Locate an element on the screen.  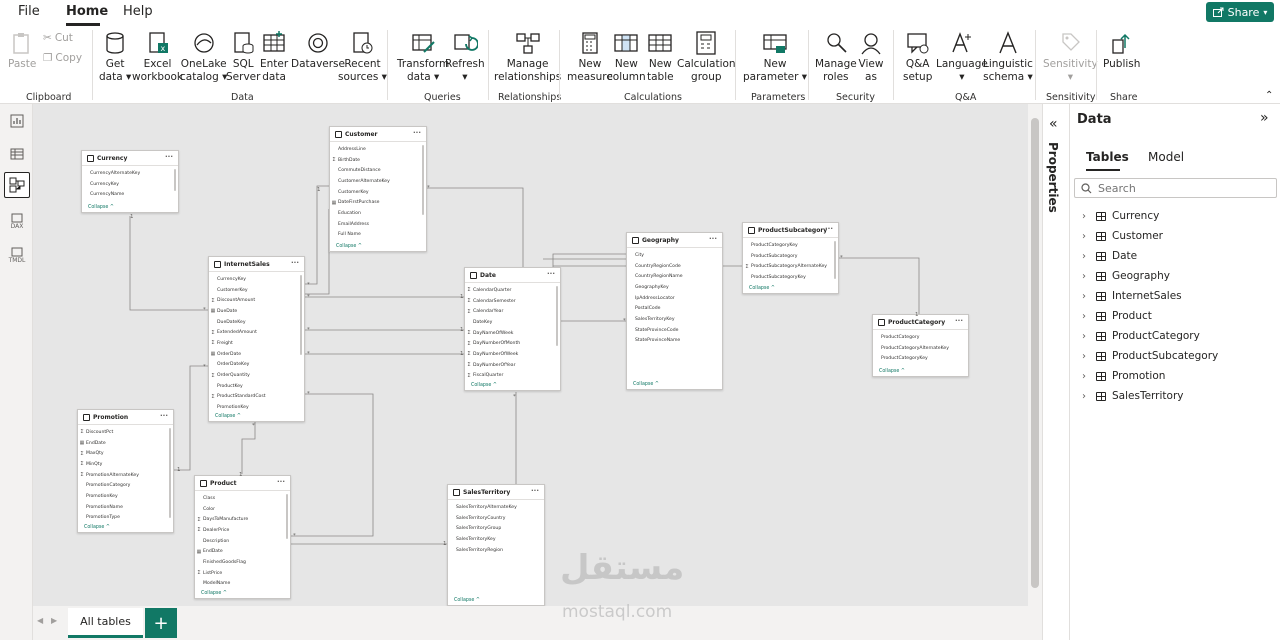
field-row: SalesTerritoryGroup is located at coordinates (496, 528).